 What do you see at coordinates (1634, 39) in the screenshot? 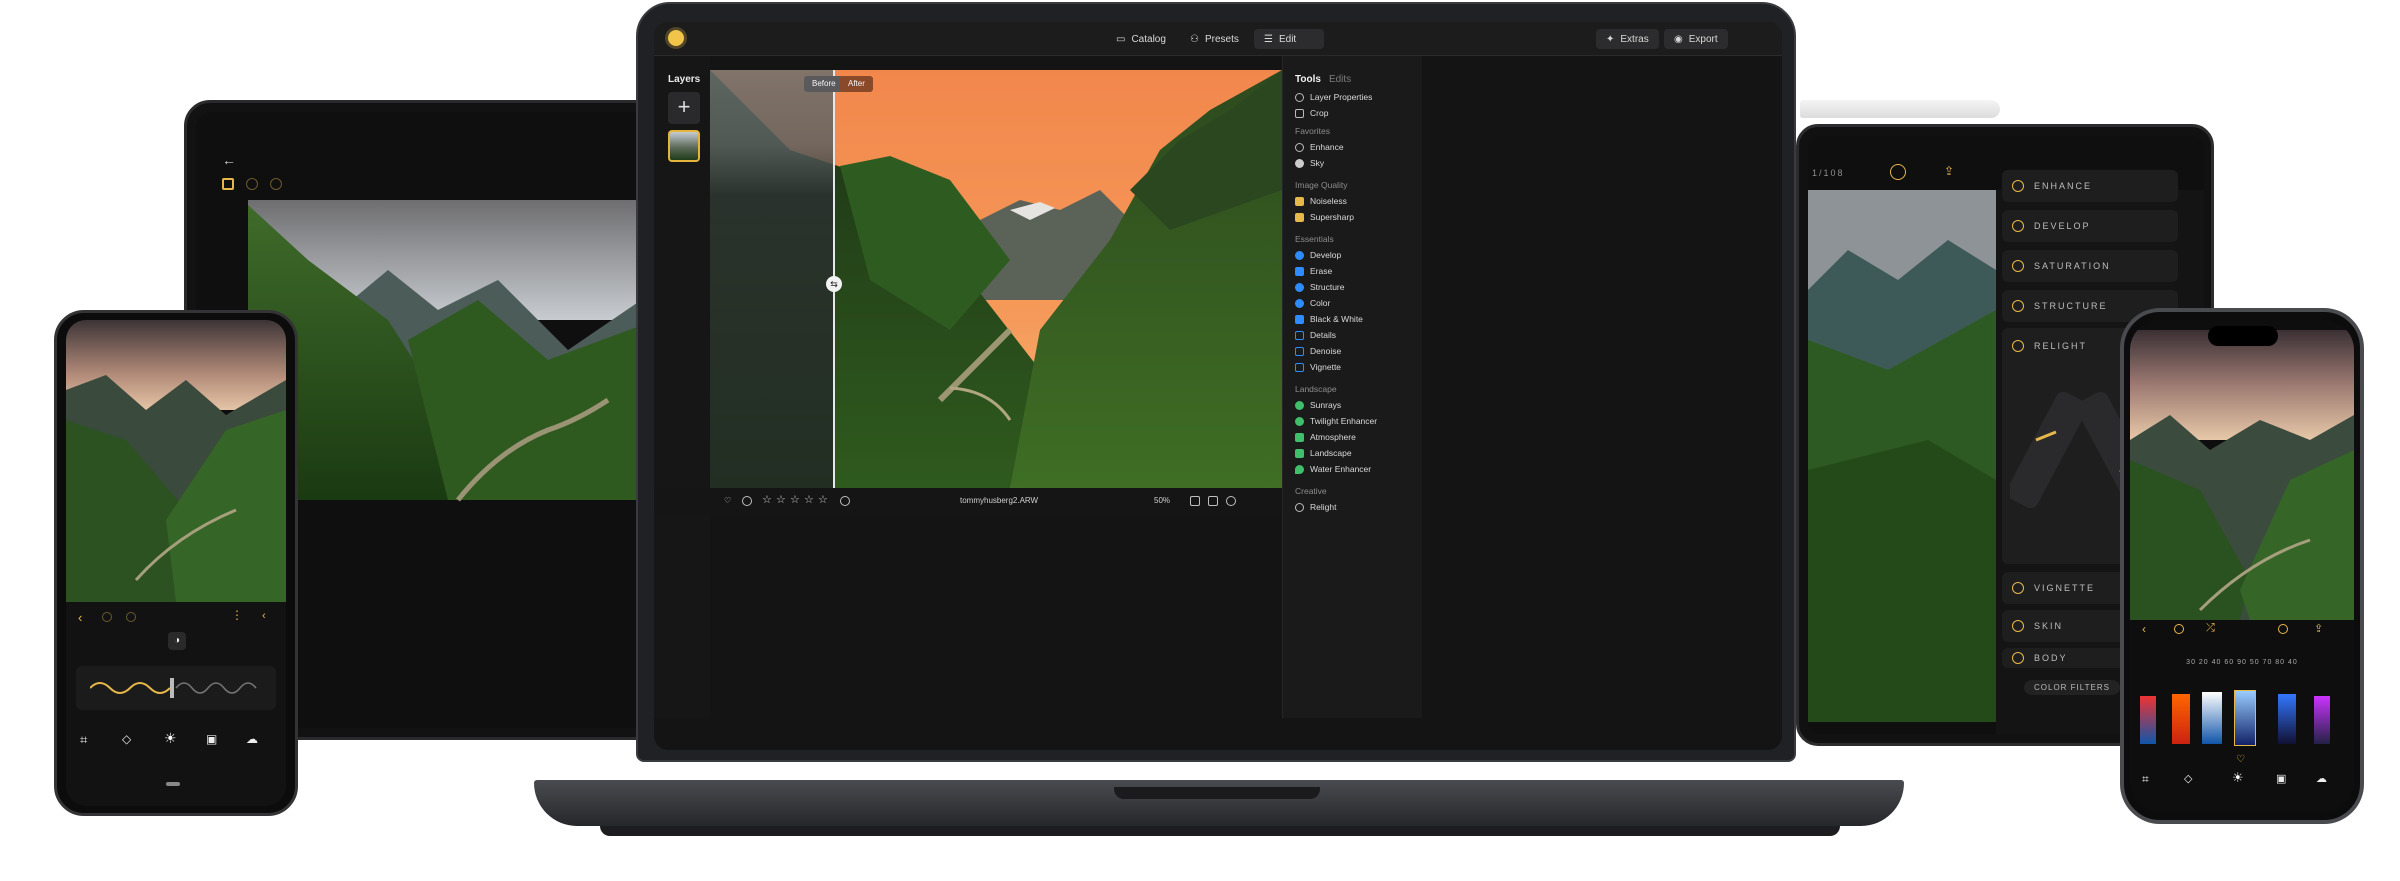
I see `button-label: Extras` at bounding box center [1634, 39].